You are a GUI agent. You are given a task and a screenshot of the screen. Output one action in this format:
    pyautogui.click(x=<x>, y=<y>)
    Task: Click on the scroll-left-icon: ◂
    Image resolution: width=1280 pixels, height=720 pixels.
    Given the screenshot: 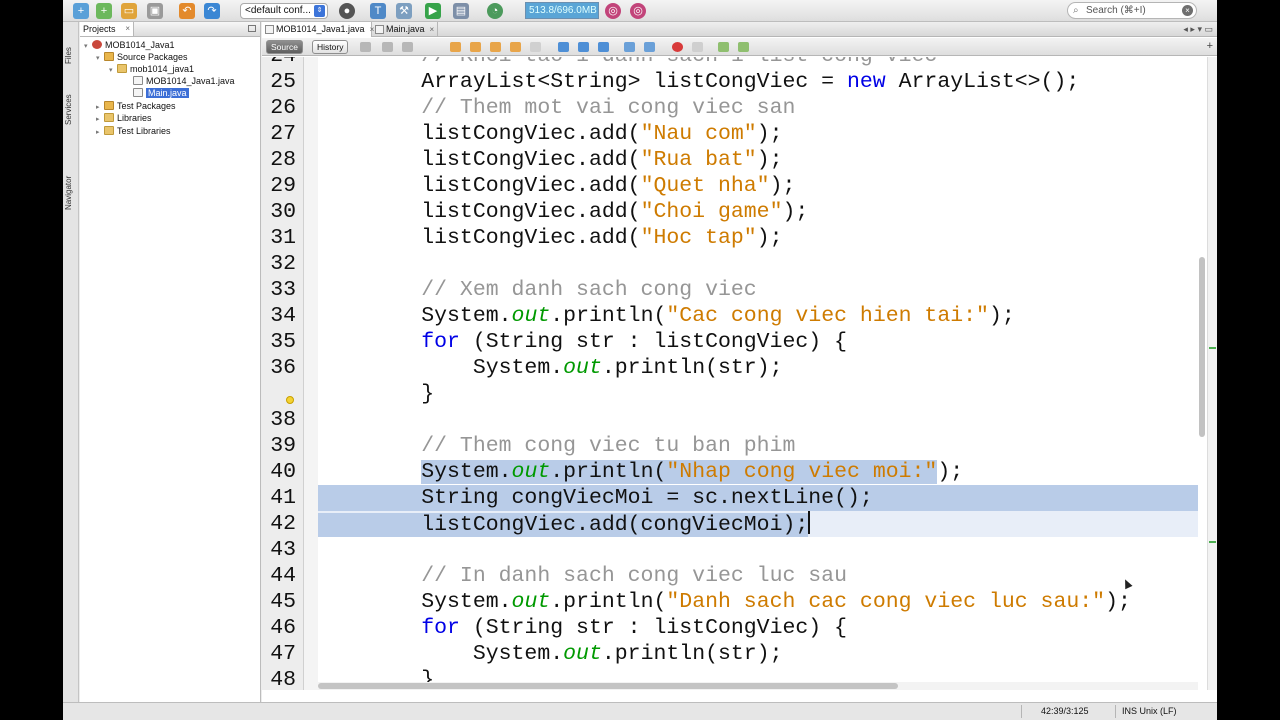 What is the action you would take?
    pyautogui.click(x=1185, y=29)
    